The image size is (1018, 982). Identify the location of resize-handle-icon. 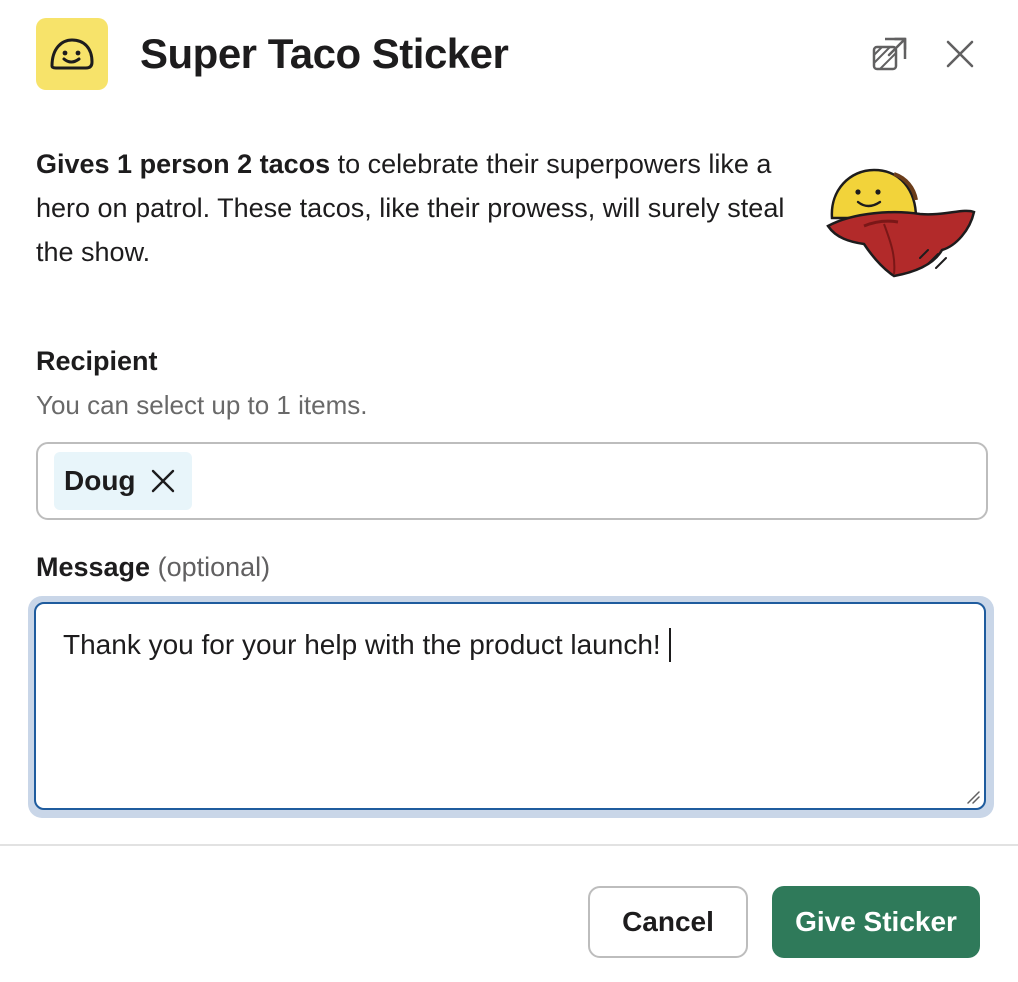
(973, 797).